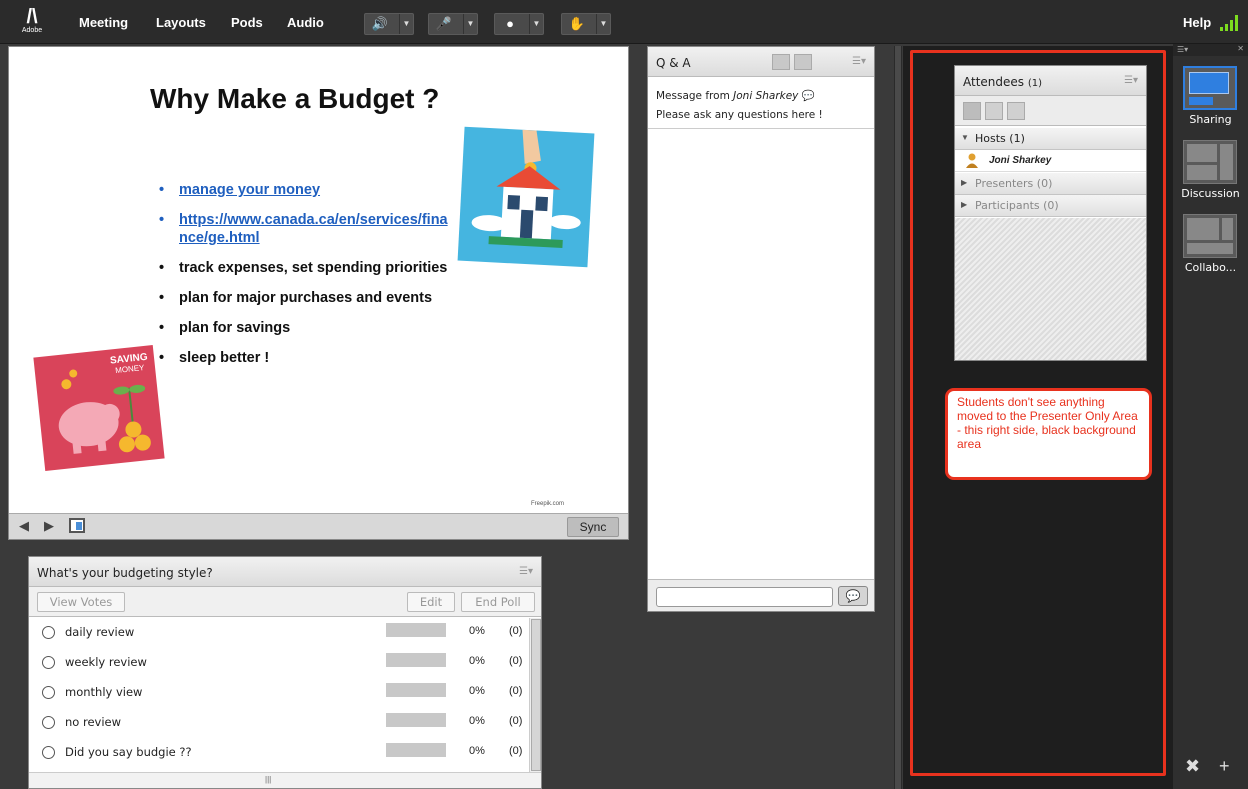 Image resolution: width=1248 pixels, height=789 pixels. Describe the element at coordinates (106, 662) in the screenshot. I see `poll-option-label: weekly review` at that location.